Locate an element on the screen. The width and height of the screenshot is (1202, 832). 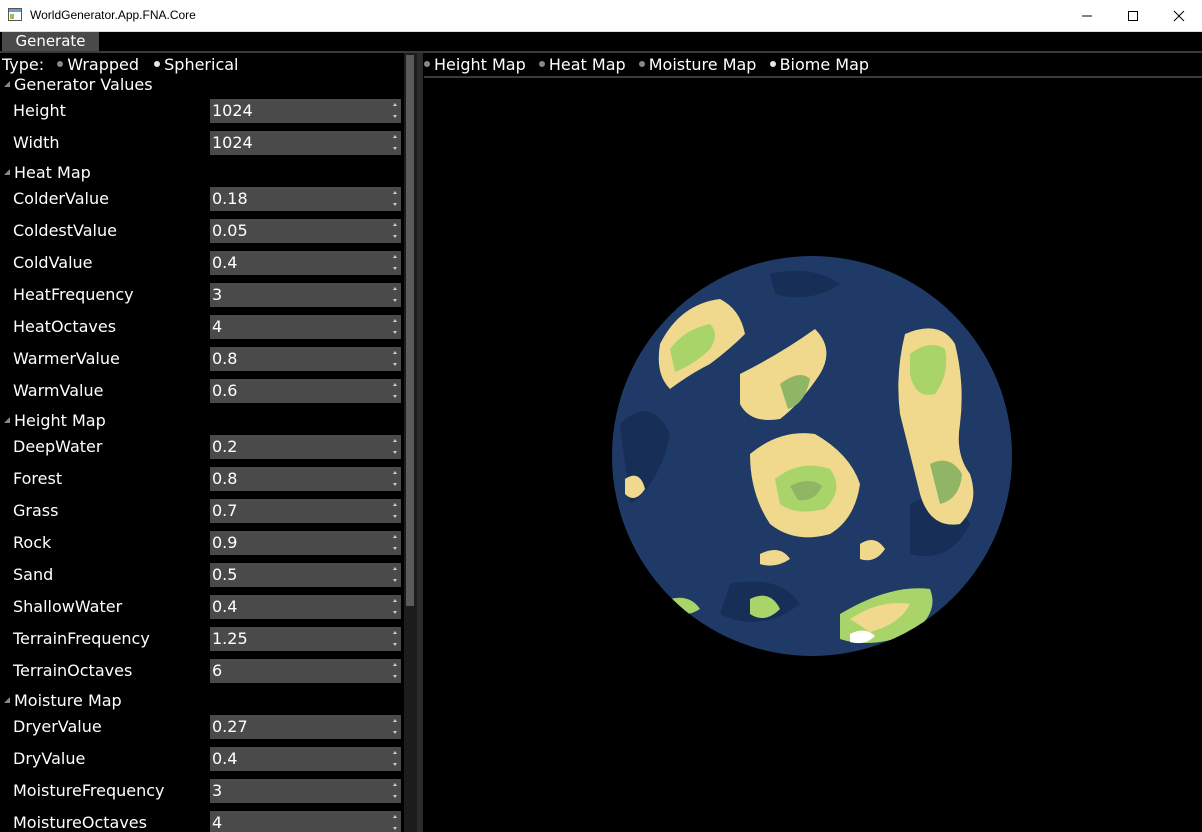
tab-moisture-map: Moisture Map is located at coordinates (697, 64).